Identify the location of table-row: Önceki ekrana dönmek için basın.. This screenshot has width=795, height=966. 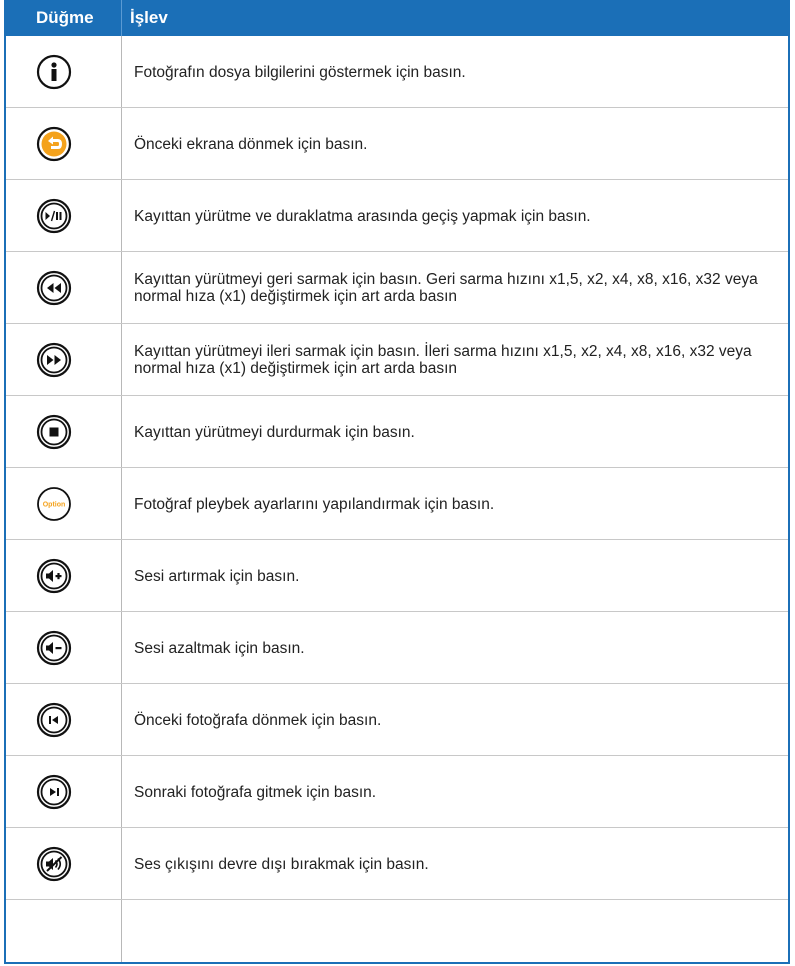
(397, 144).